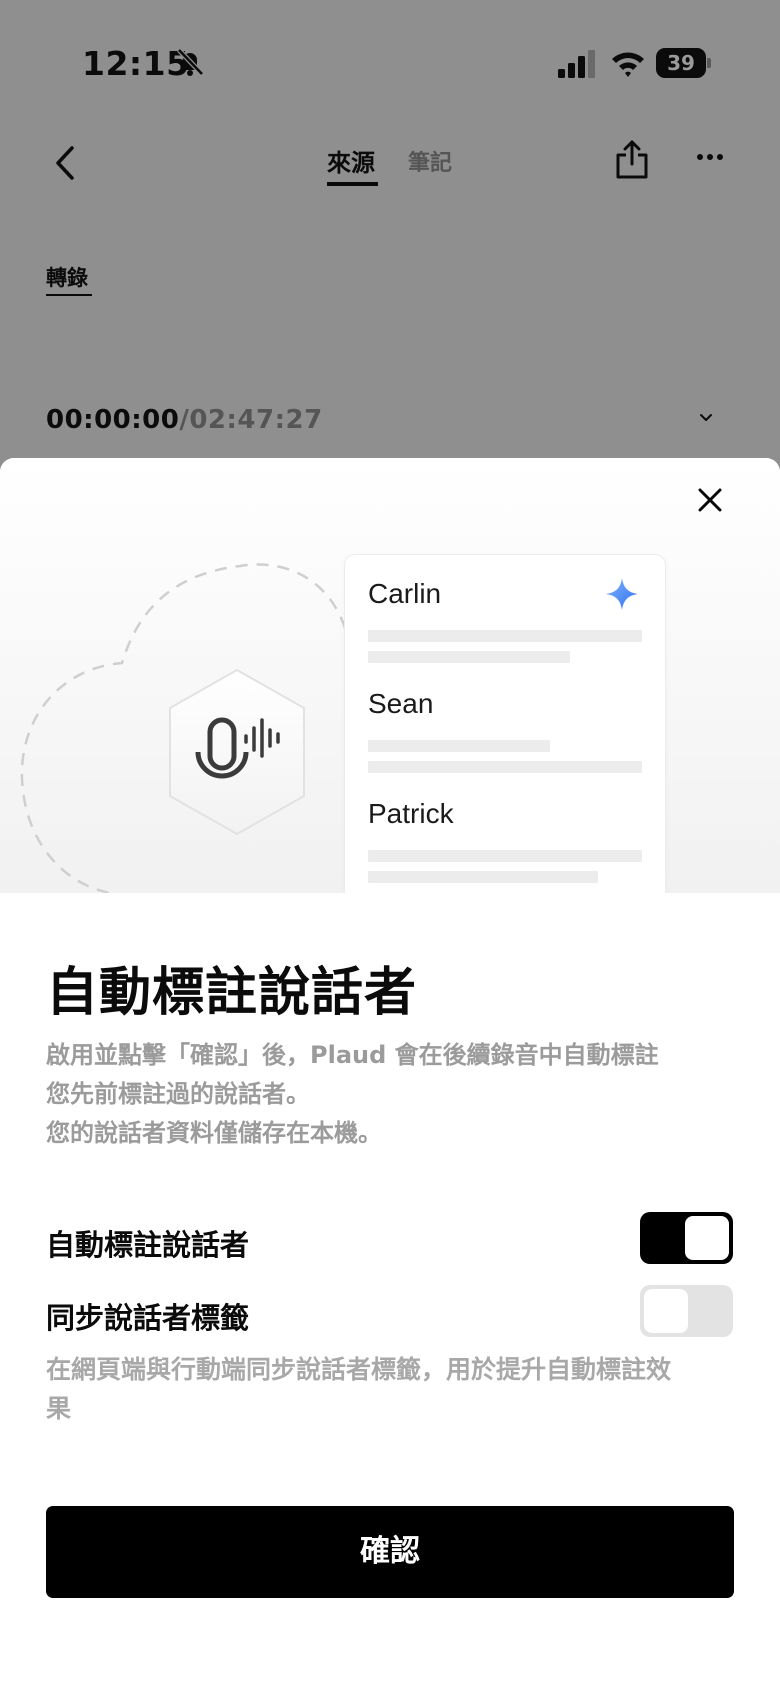 This screenshot has width=780, height=1696. I want to click on auto-label-toggle, so click(686, 1238).